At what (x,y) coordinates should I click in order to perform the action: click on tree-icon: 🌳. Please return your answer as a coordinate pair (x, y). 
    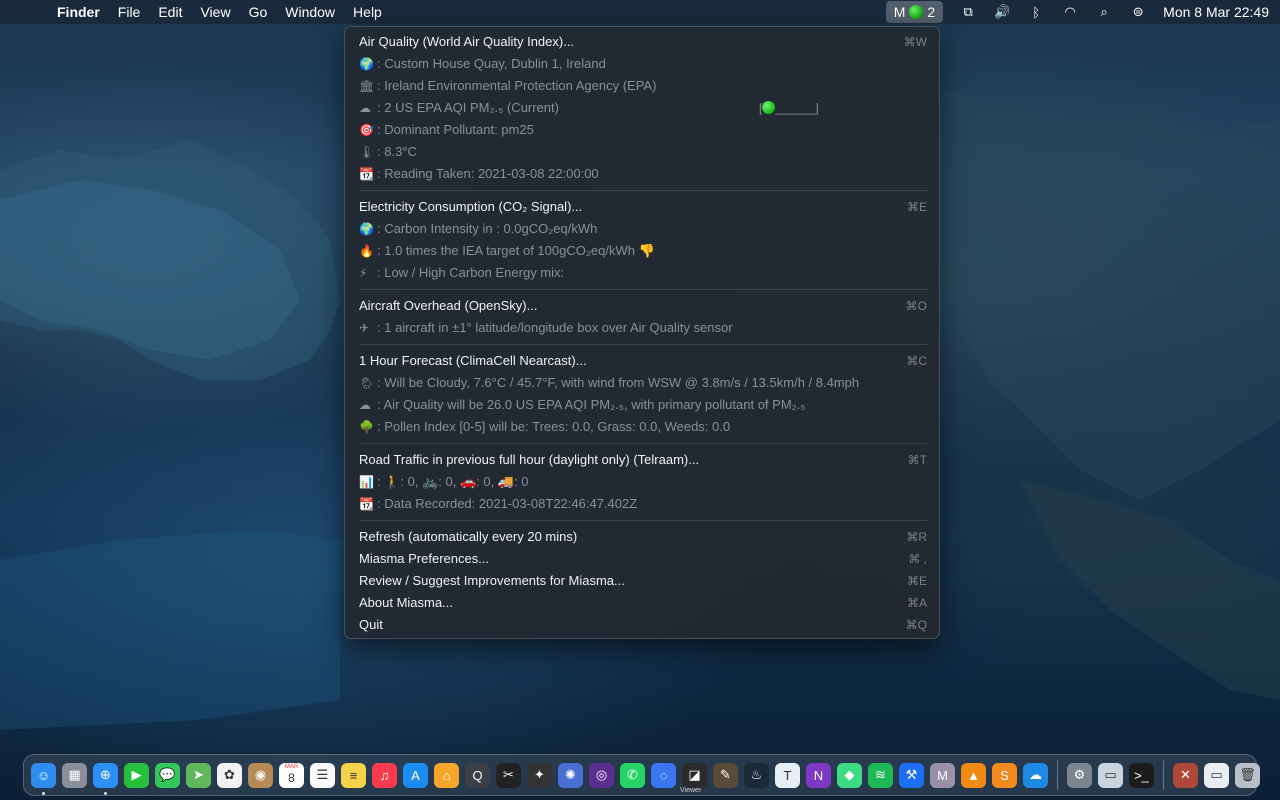
    Looking at the image, I should click on (366, 427).